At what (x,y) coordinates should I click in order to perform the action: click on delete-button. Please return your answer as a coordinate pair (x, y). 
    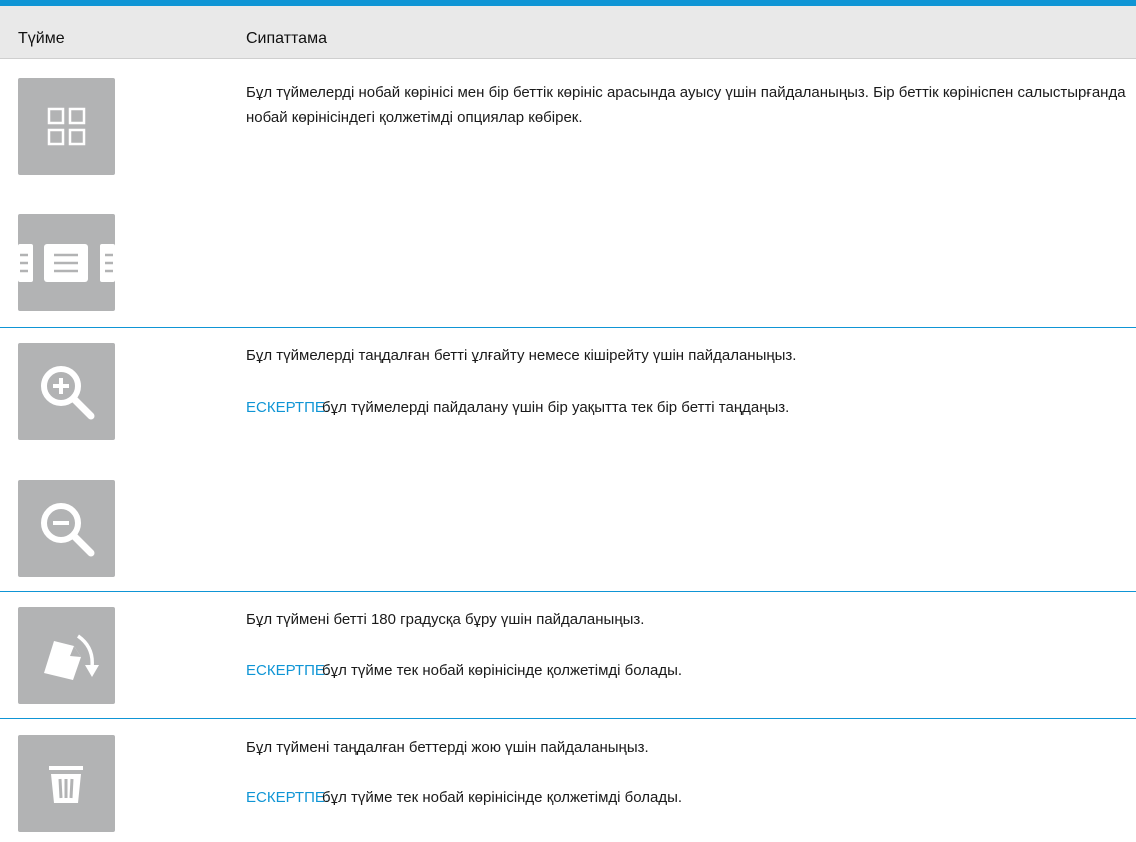
    Looking at the image, I should click on (66, 783).